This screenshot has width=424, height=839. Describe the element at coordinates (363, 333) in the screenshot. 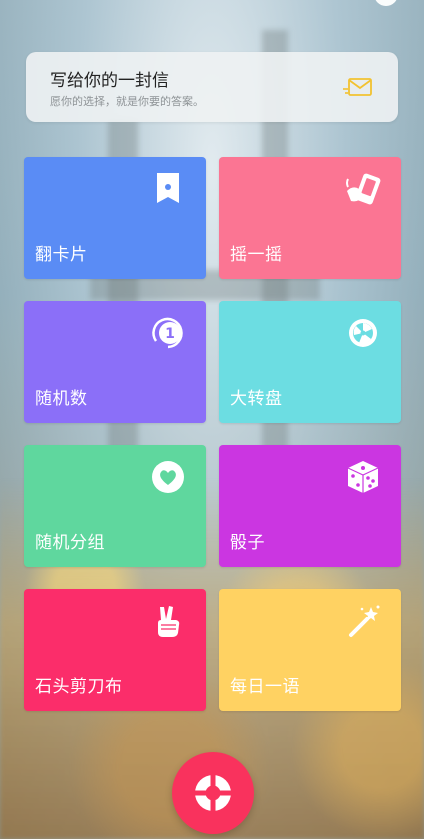

I see `spinning-wheel-icon` at that location.